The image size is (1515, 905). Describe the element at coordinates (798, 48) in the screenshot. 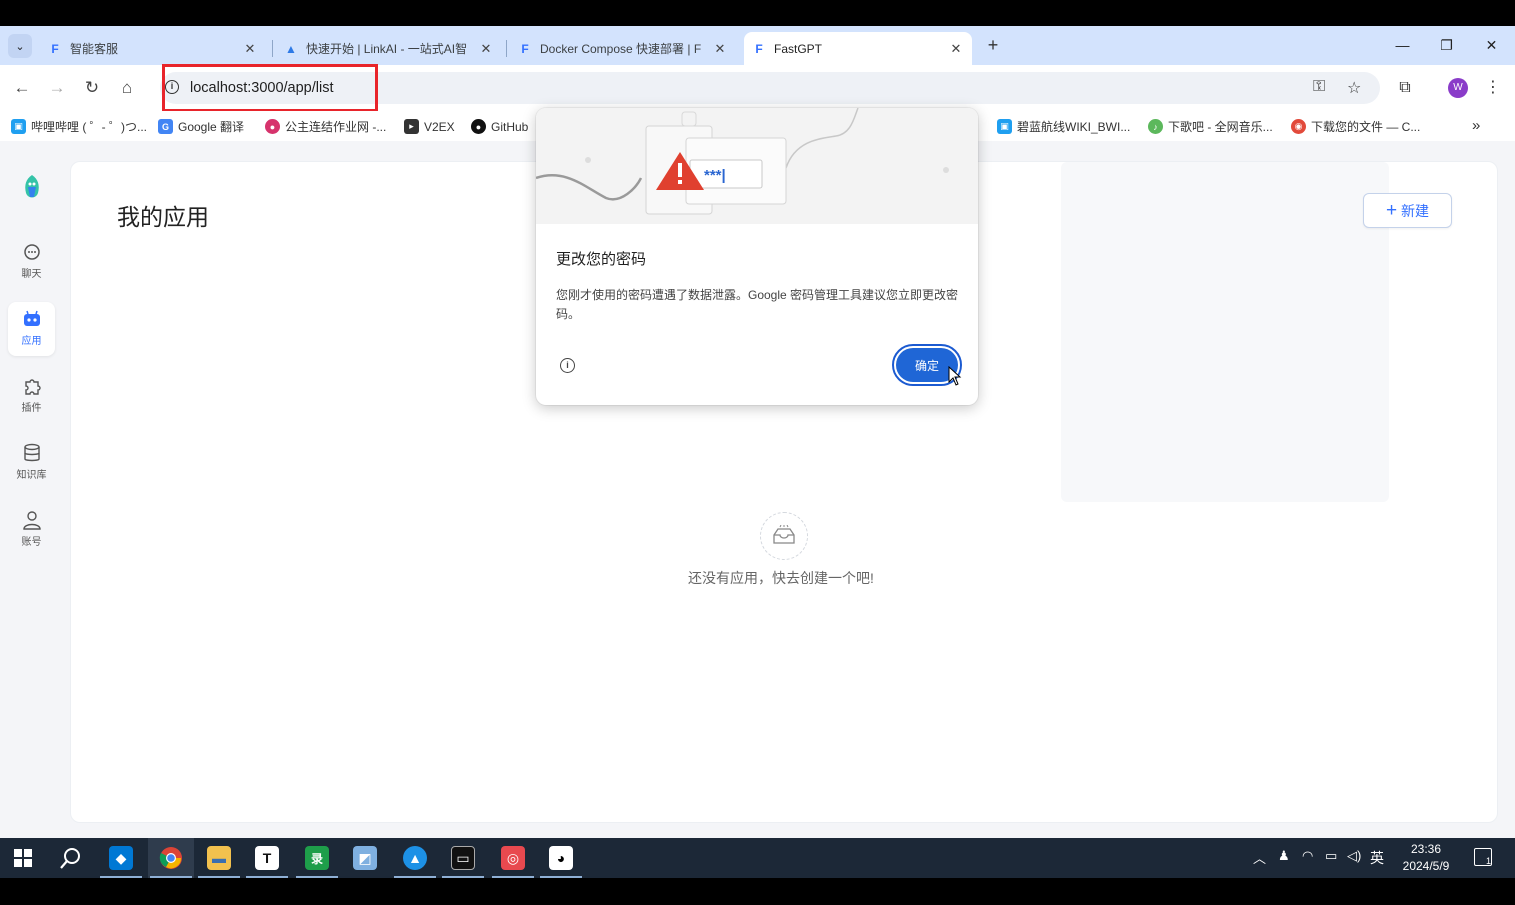

I see `tab-title: FastGPT` at that location.